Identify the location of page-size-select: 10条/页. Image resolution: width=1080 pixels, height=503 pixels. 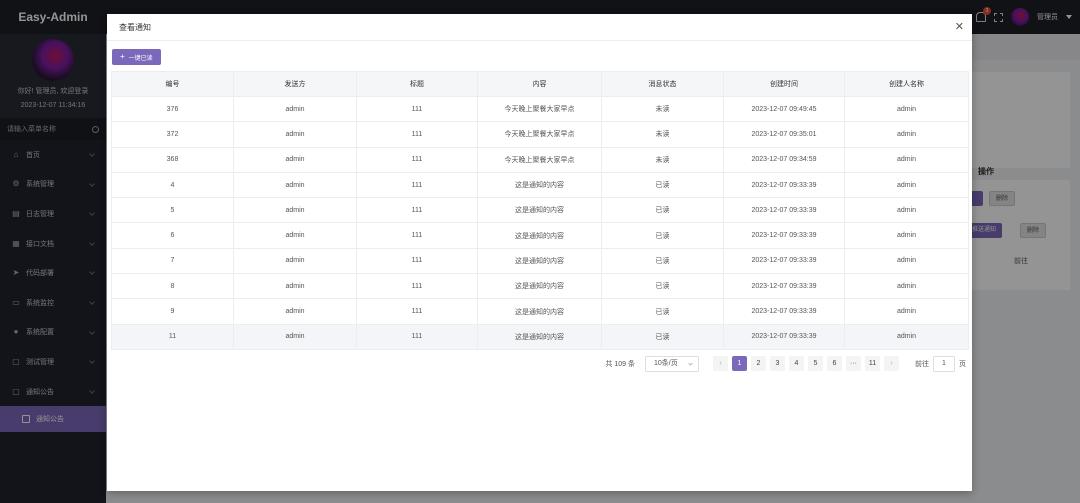
(672, 363).